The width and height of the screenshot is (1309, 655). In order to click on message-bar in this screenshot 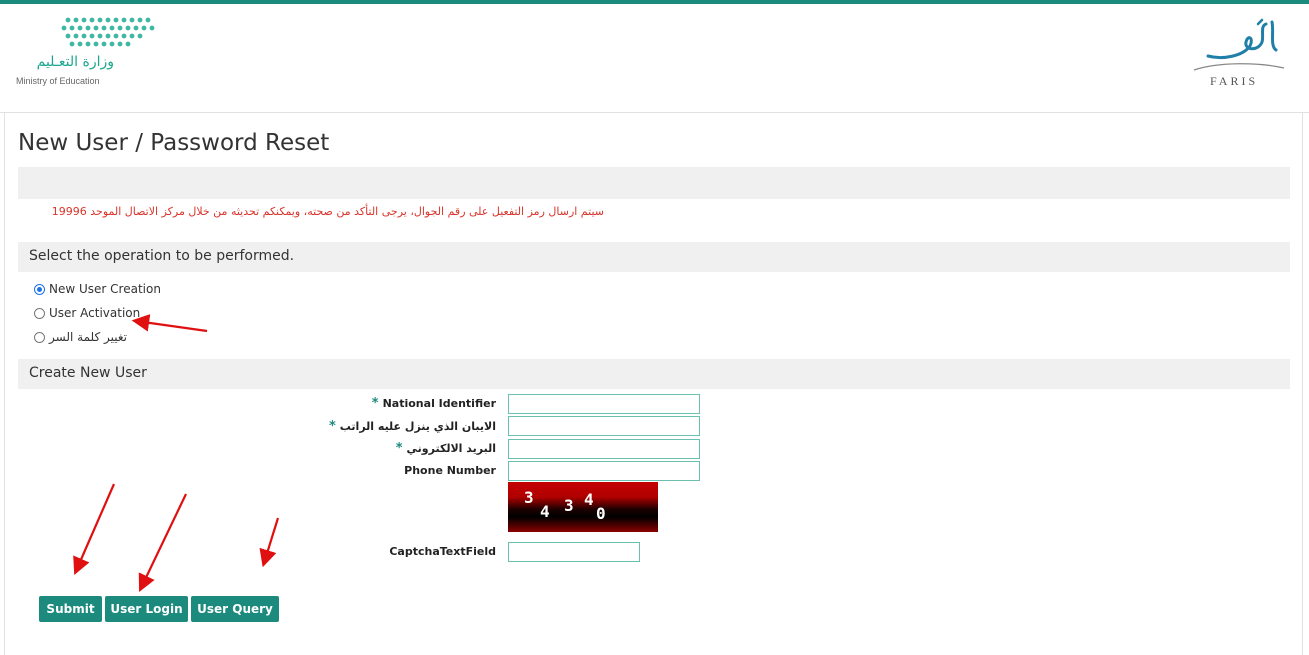, I will do `click(654, 183)`.